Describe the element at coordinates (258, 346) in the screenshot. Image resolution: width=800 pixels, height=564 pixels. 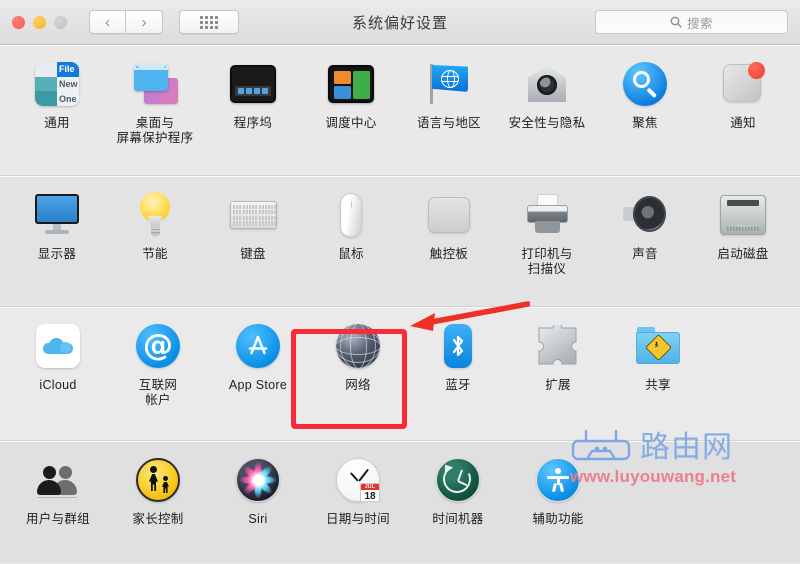
I see `app-store-icon` at that location.